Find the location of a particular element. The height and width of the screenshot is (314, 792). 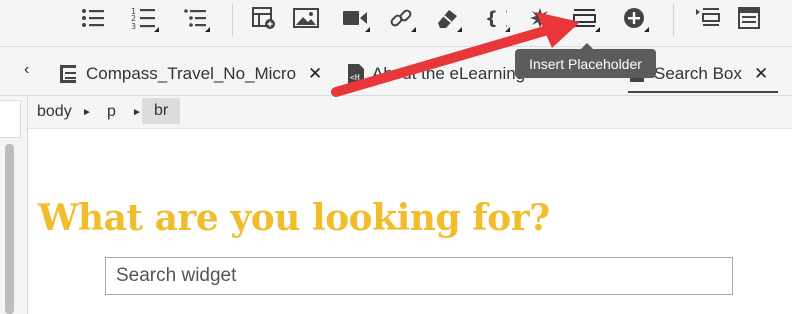

insert-variable-icon: { } is located at coordinates (496, 18).